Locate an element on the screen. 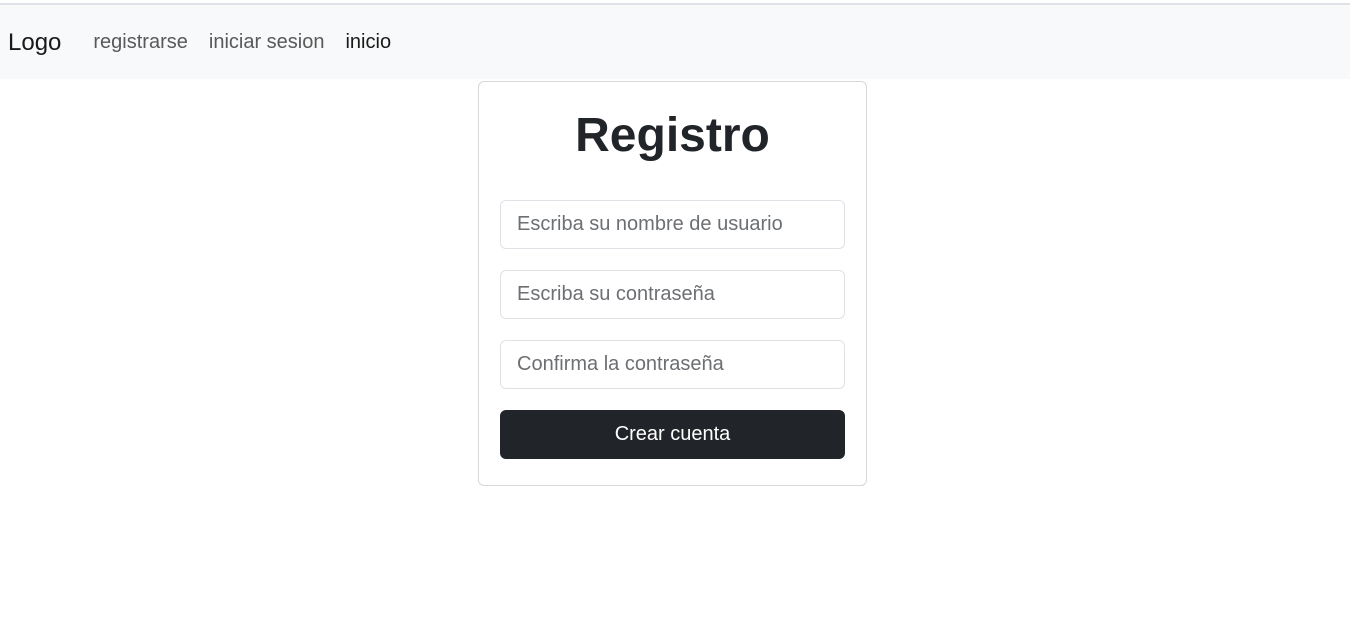 The height and width of the screenshot is (643, 1350). create-account-button: Crear cuenta is located at coordinates (672, 434).